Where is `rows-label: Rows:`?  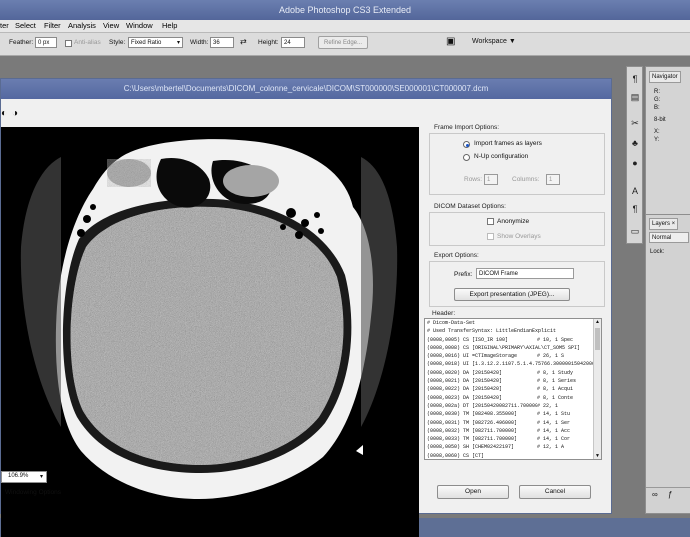
rows-label: Rows: is located at coordinates (473, 179).